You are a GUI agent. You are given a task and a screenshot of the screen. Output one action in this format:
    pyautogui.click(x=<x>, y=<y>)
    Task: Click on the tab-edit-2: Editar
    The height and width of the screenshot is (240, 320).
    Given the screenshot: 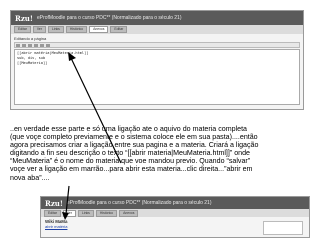 What is the action you would take?
    pyautogui.click(x=119, y=29)
    